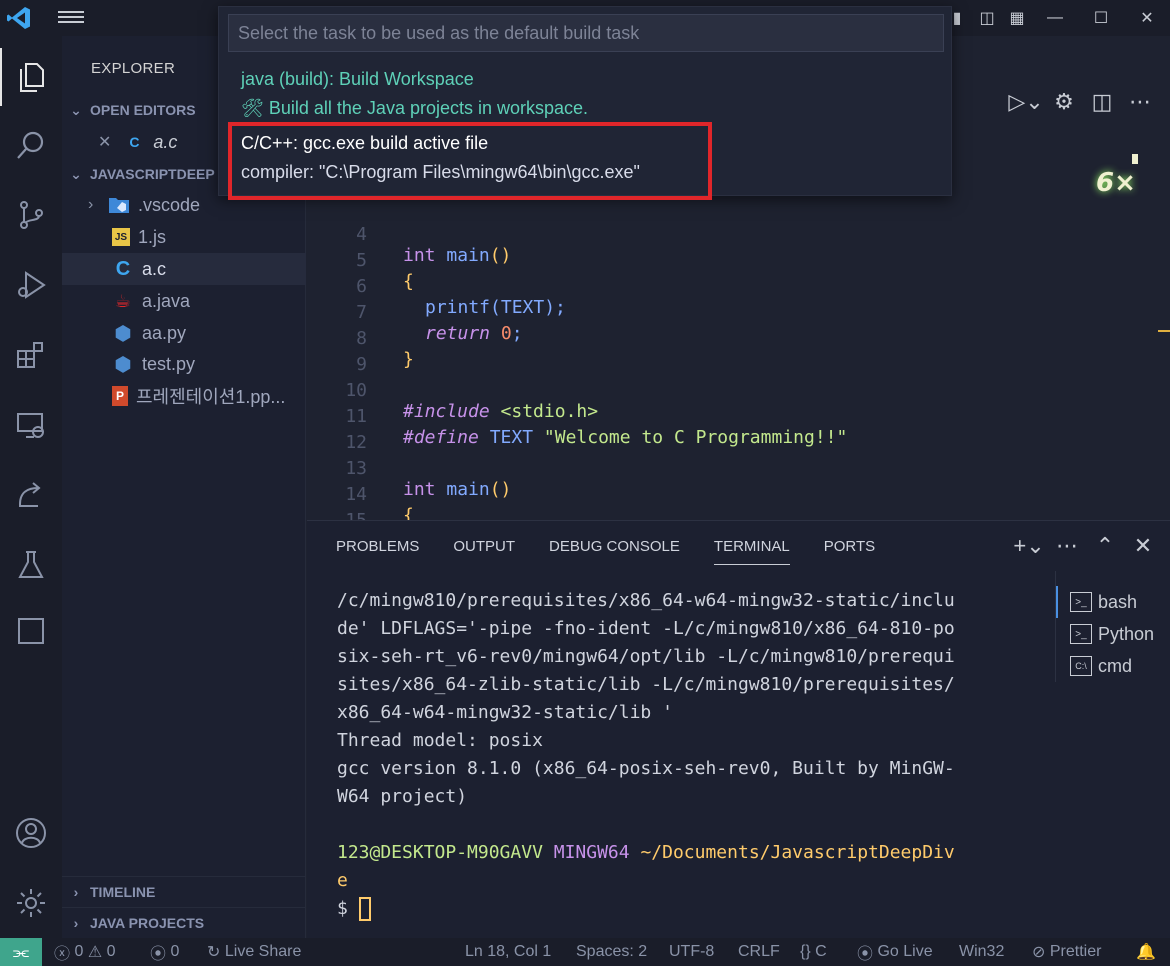 The image size is (1170, 966). I want to click on tab-ports: PORTS, so click(849, 546).